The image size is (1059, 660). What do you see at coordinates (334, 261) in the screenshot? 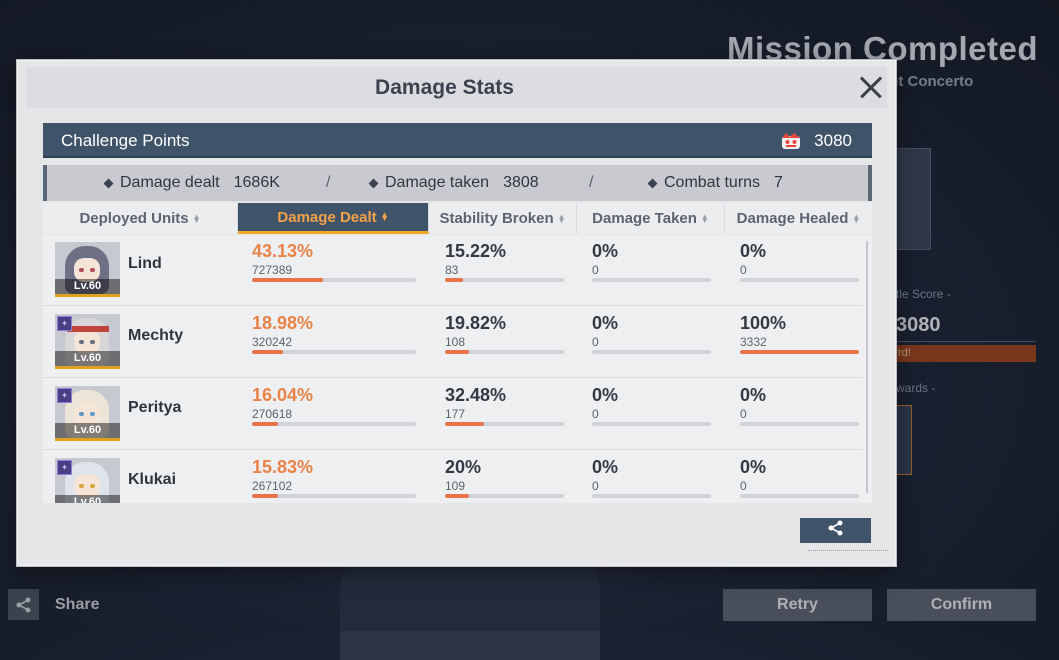
I see `damage-dealt-cell: 43.13% 727389` at bounding box center [334, 261].